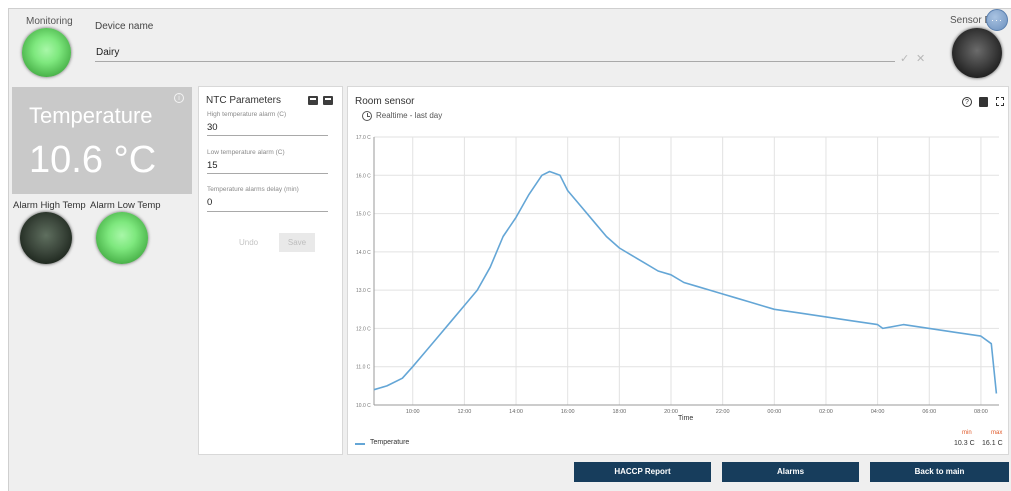 This screenshot has width=1011, height=491. I want to click on max-label: max, so click(997, 433).